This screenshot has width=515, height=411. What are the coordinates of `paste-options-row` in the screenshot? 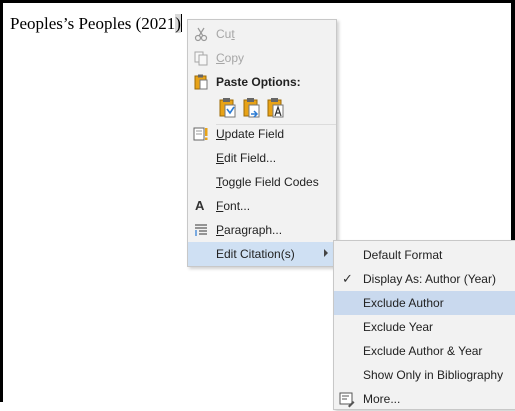 It's located at (262, 108).